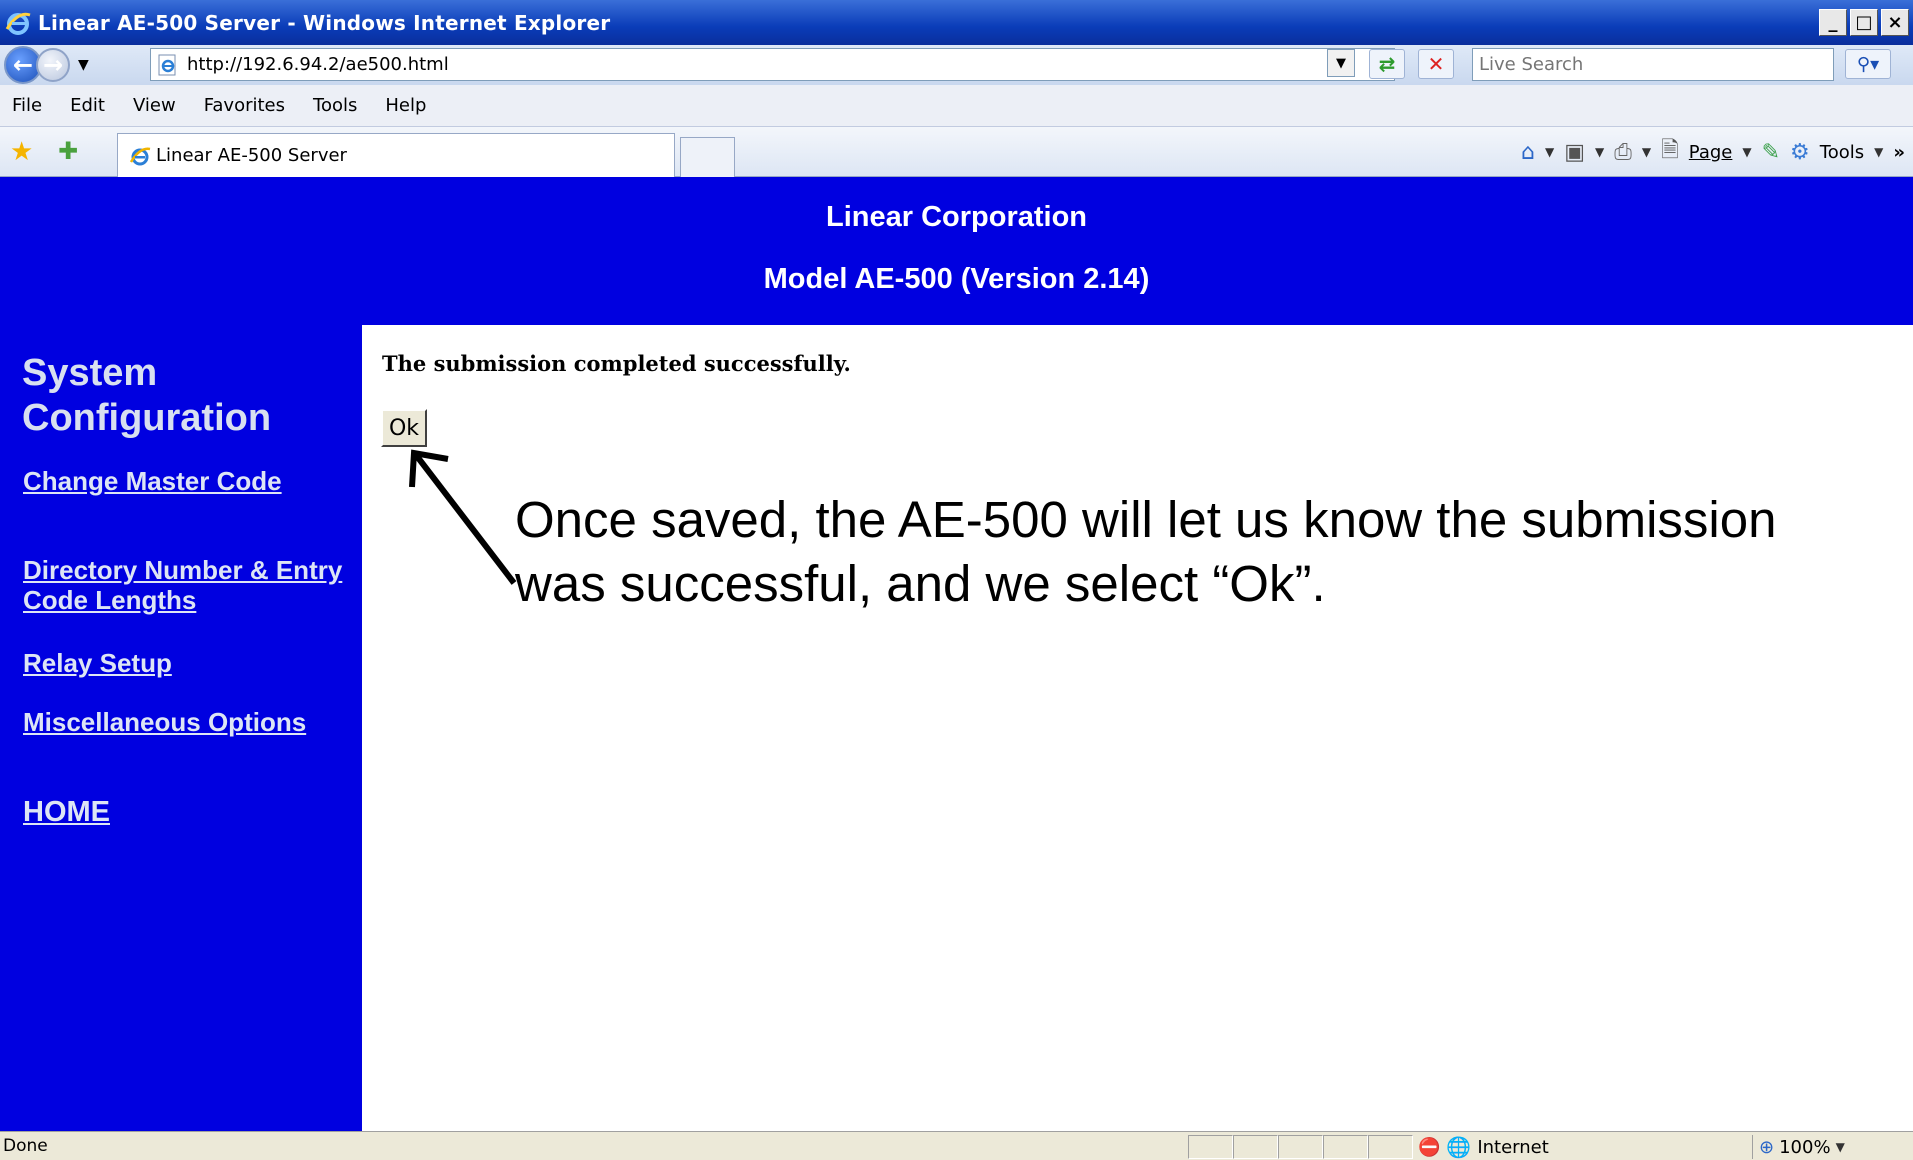 The image size is (1913, 1160). Describe the element at coordinates (1599, 152) in the screenshot. I see `feeds-dropdown-icon: ▼` at that location.